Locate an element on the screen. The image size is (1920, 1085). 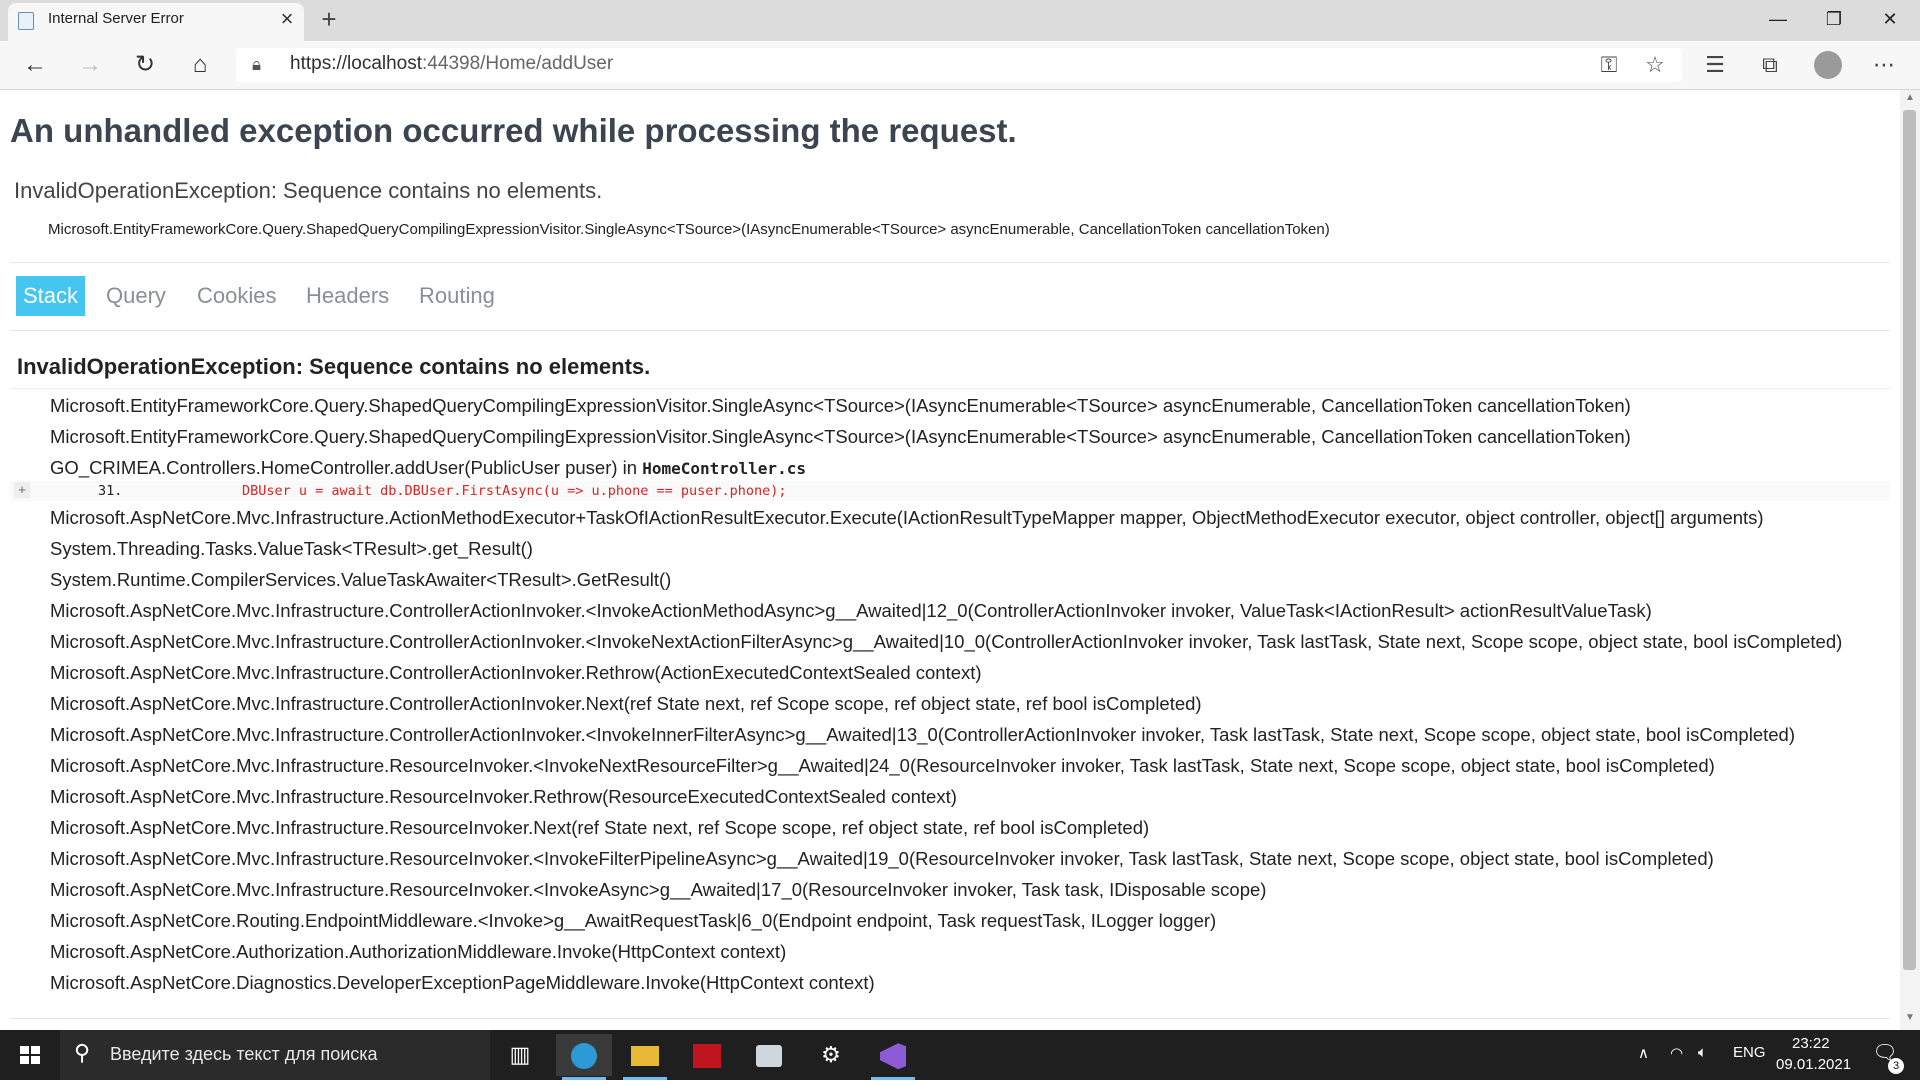
tab-stack: Stack is located at coordinates (51, 296).